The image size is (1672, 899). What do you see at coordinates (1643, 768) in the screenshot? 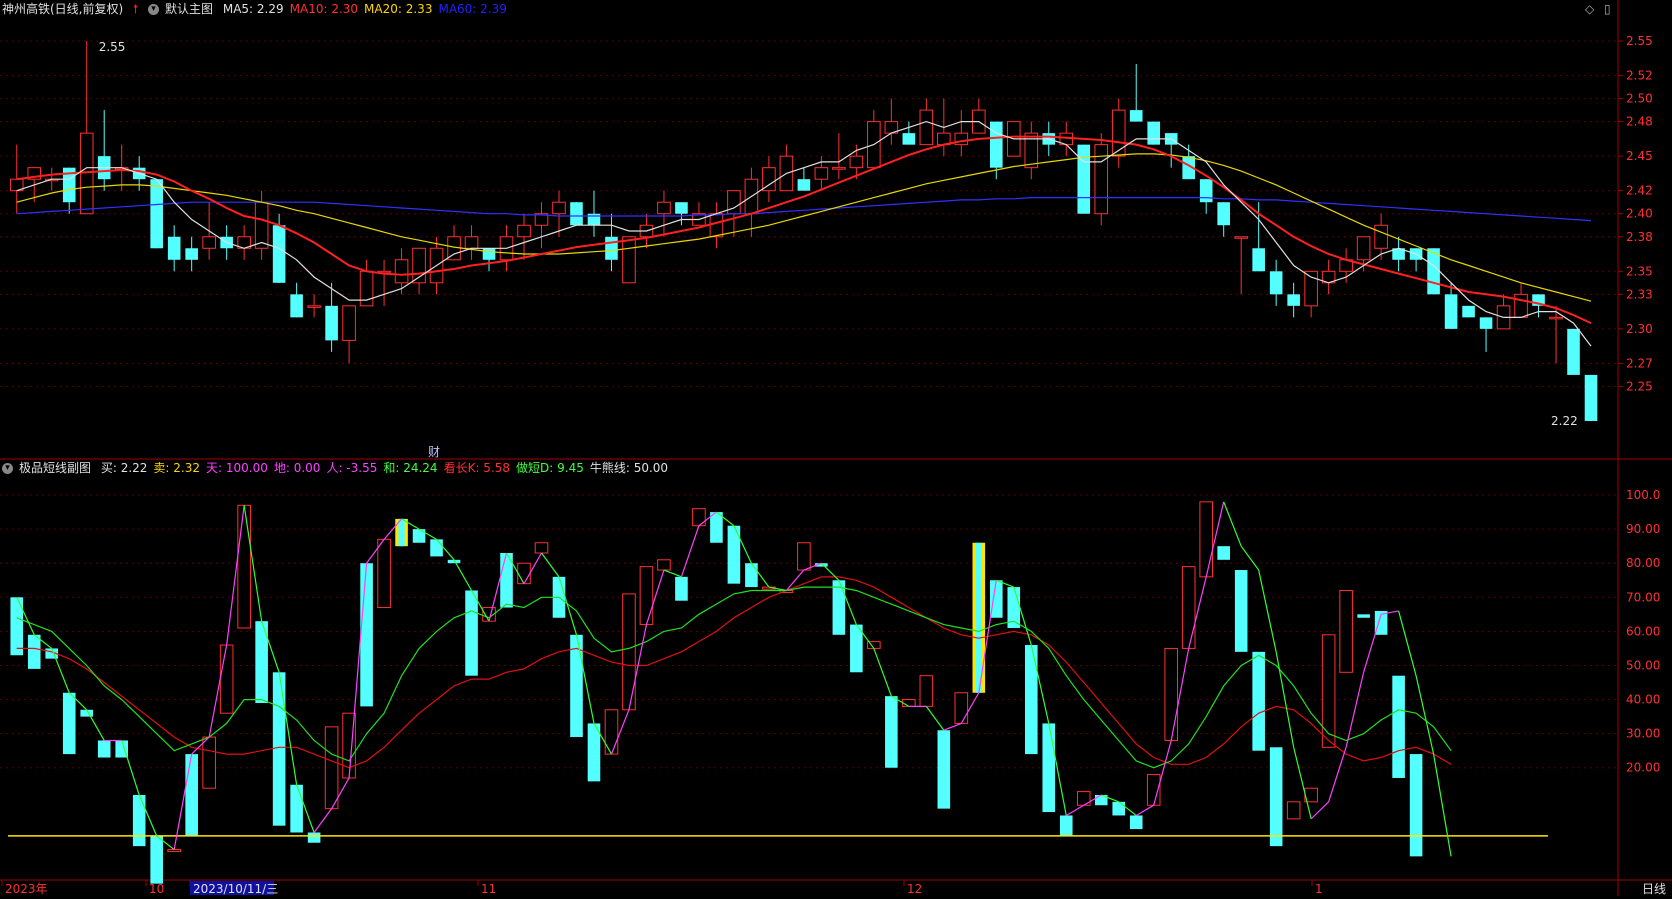
I see `sub-tick-label: 20.00` at bounding box center [1643, 768].